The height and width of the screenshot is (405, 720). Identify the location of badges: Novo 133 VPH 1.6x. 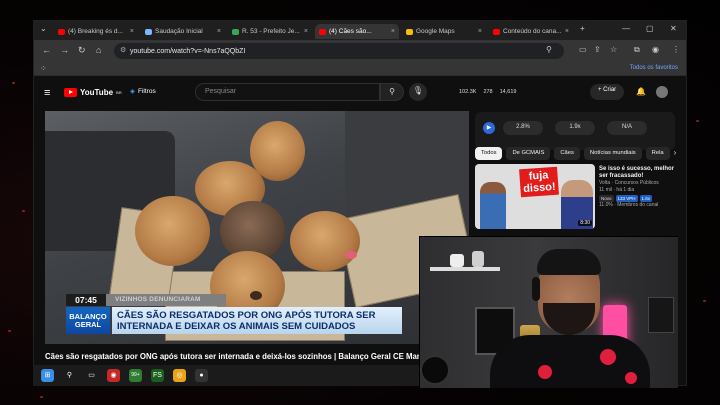
(637, 198).